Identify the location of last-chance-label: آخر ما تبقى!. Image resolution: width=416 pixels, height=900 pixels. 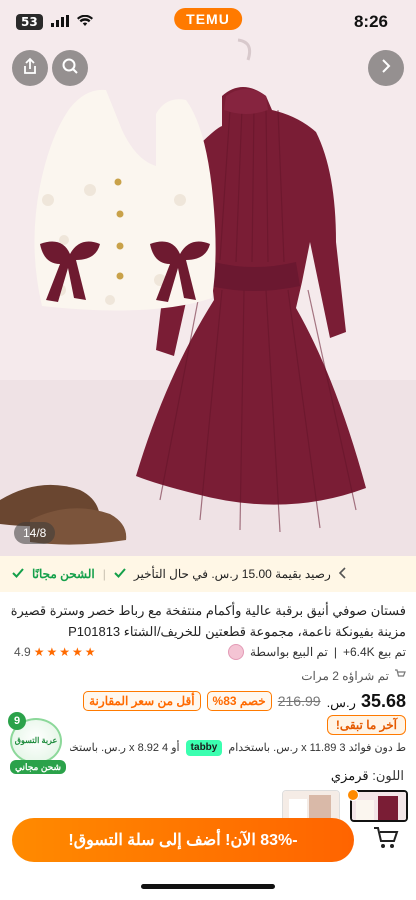
(366, 725).